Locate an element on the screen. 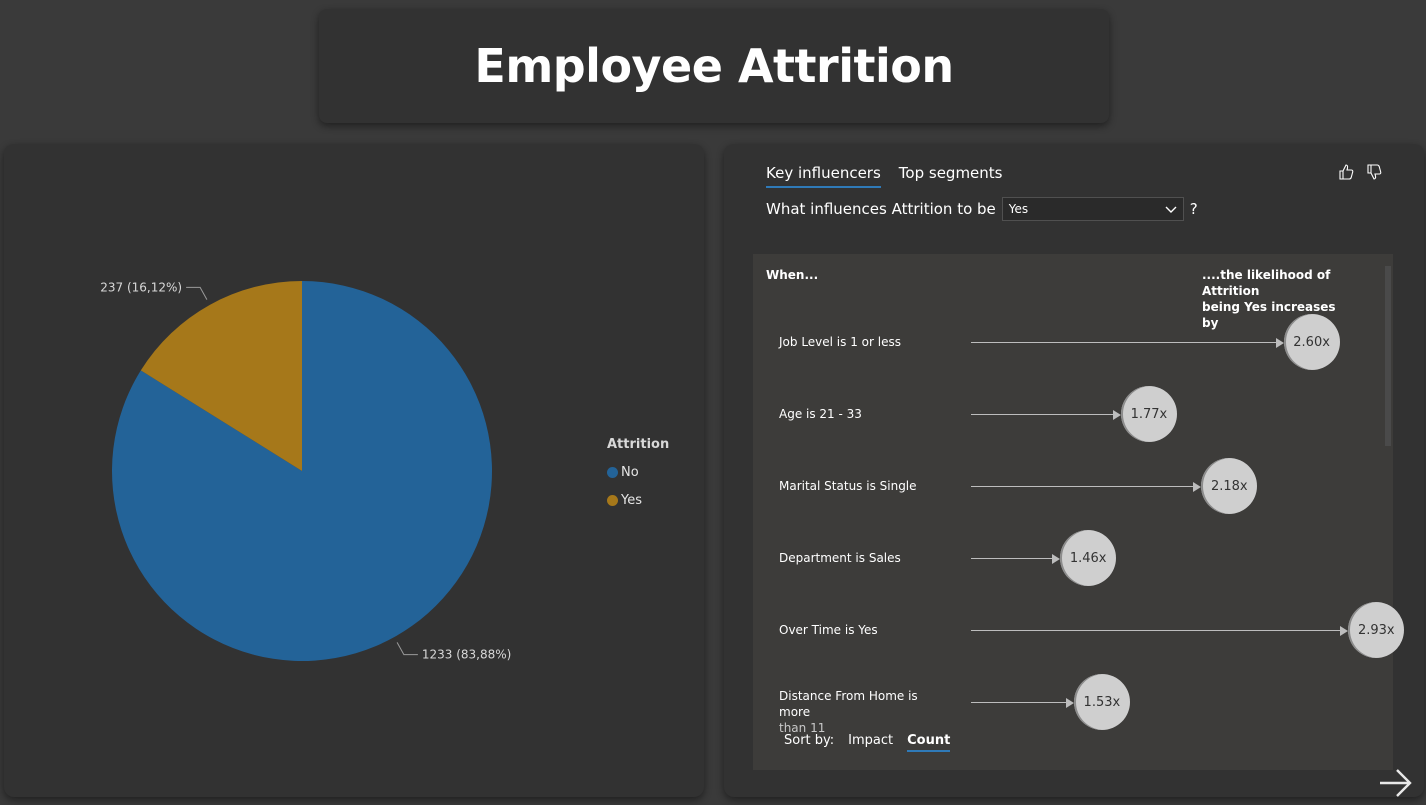  influencer-label: Distance From Home is more than 11 is located at coordinates (864, 712).